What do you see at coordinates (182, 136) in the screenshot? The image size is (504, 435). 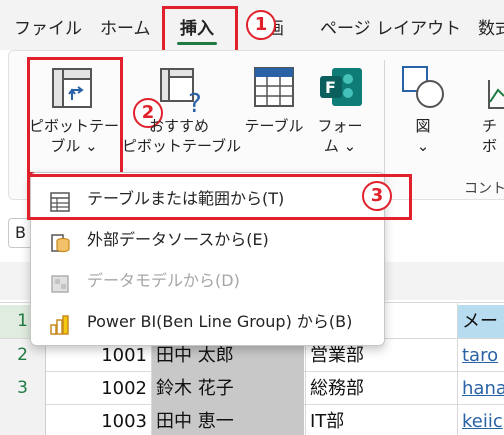 I see `recommended-pivot-button: おすすめ ピボットテーブル` at bounding box center [182, 136].